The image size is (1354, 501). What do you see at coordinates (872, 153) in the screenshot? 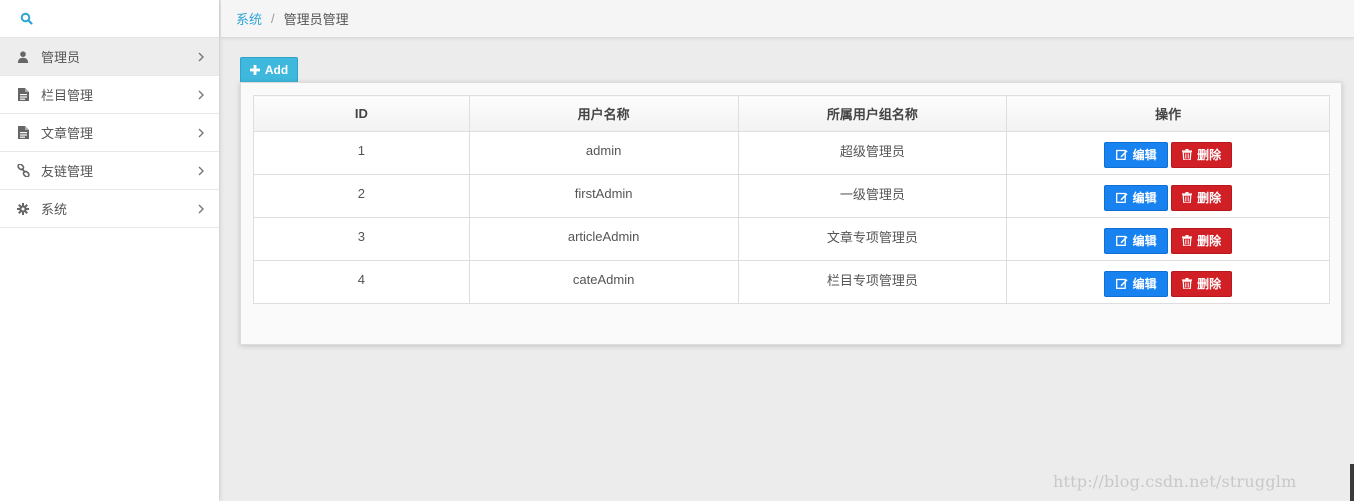
I see `cell-group: 超级管理员` at bounding box center [872, 153].